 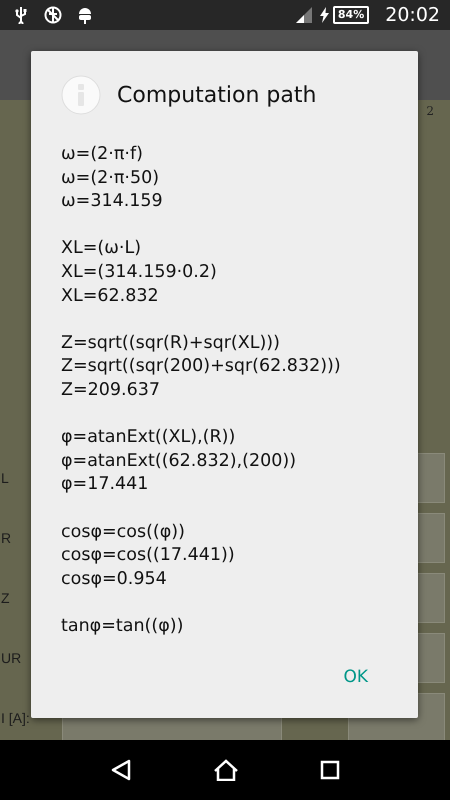 What do you see at coordinates (5, 598) in the screenshot?
I see `field-label: Z` at bounding box center [5, 598].